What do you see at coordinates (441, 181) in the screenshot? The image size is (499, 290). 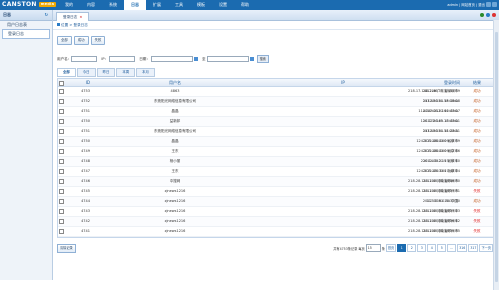 I see `cell-time: 2012-05-31 16:48:30` at bounding box center [441, 181].